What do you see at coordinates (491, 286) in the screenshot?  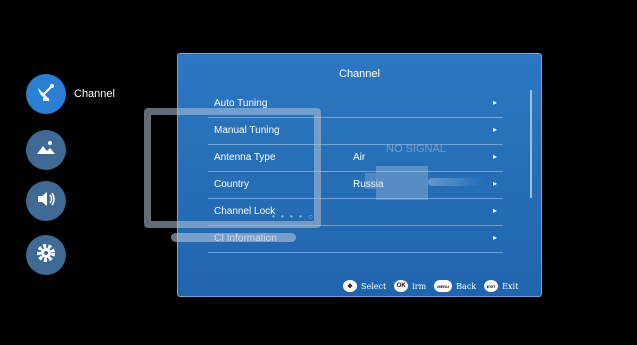 I see `exit-key-icon: EXIT` at bounding box center [491, 286].